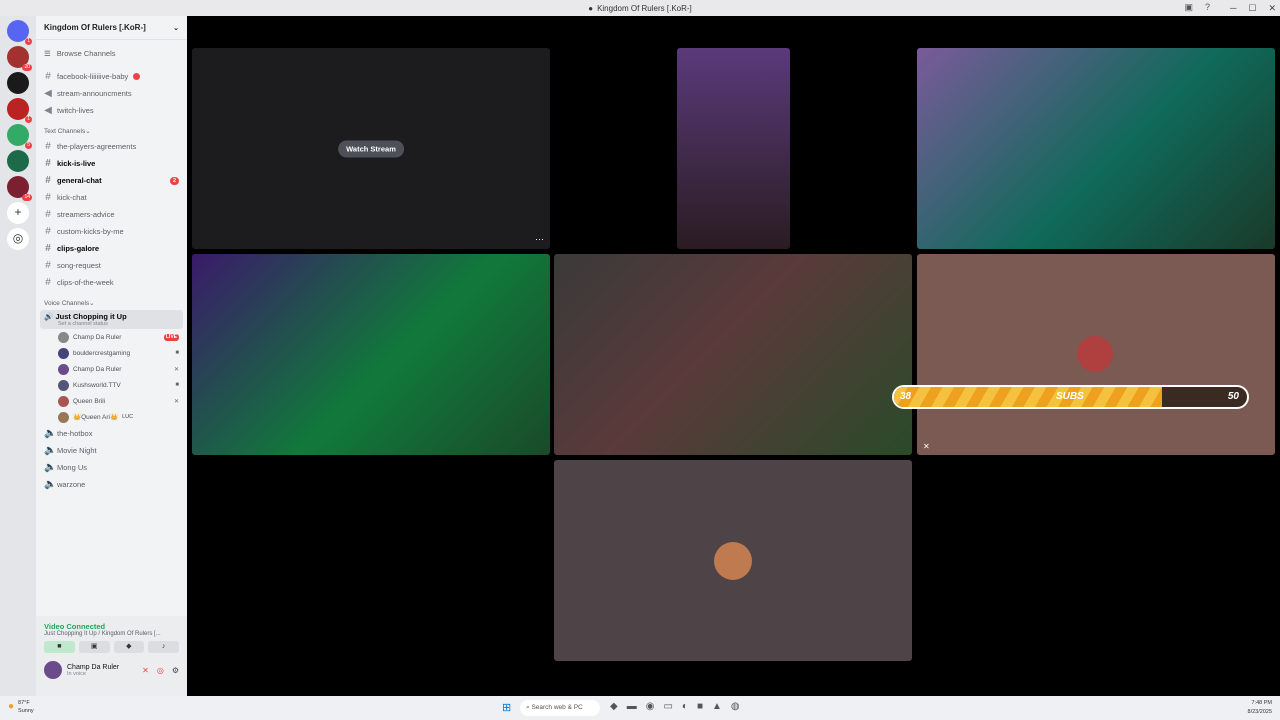 Image resolution: width=1280 pixels, height=720 pixels. Describe the element at coordinates (111, 282) in the screenshot. I see `channel-item: # clips-of-the-week` at that location.